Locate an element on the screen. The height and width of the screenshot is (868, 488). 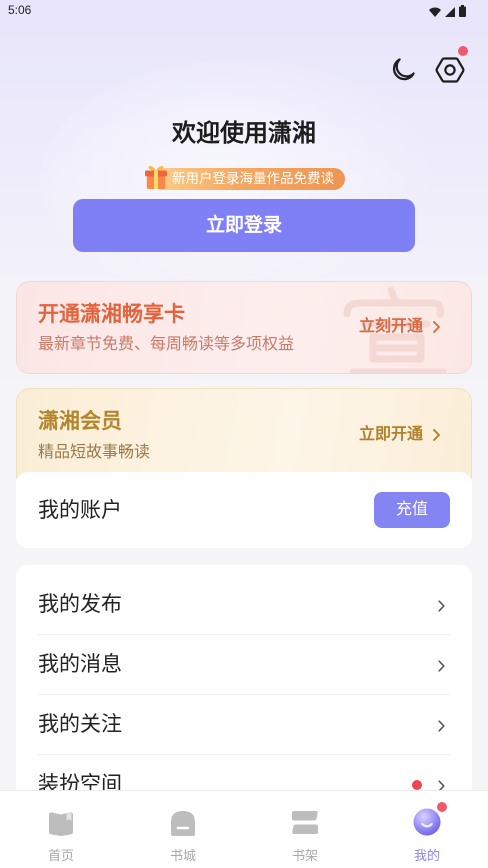
status-icons is located at coordinates (447, 13).